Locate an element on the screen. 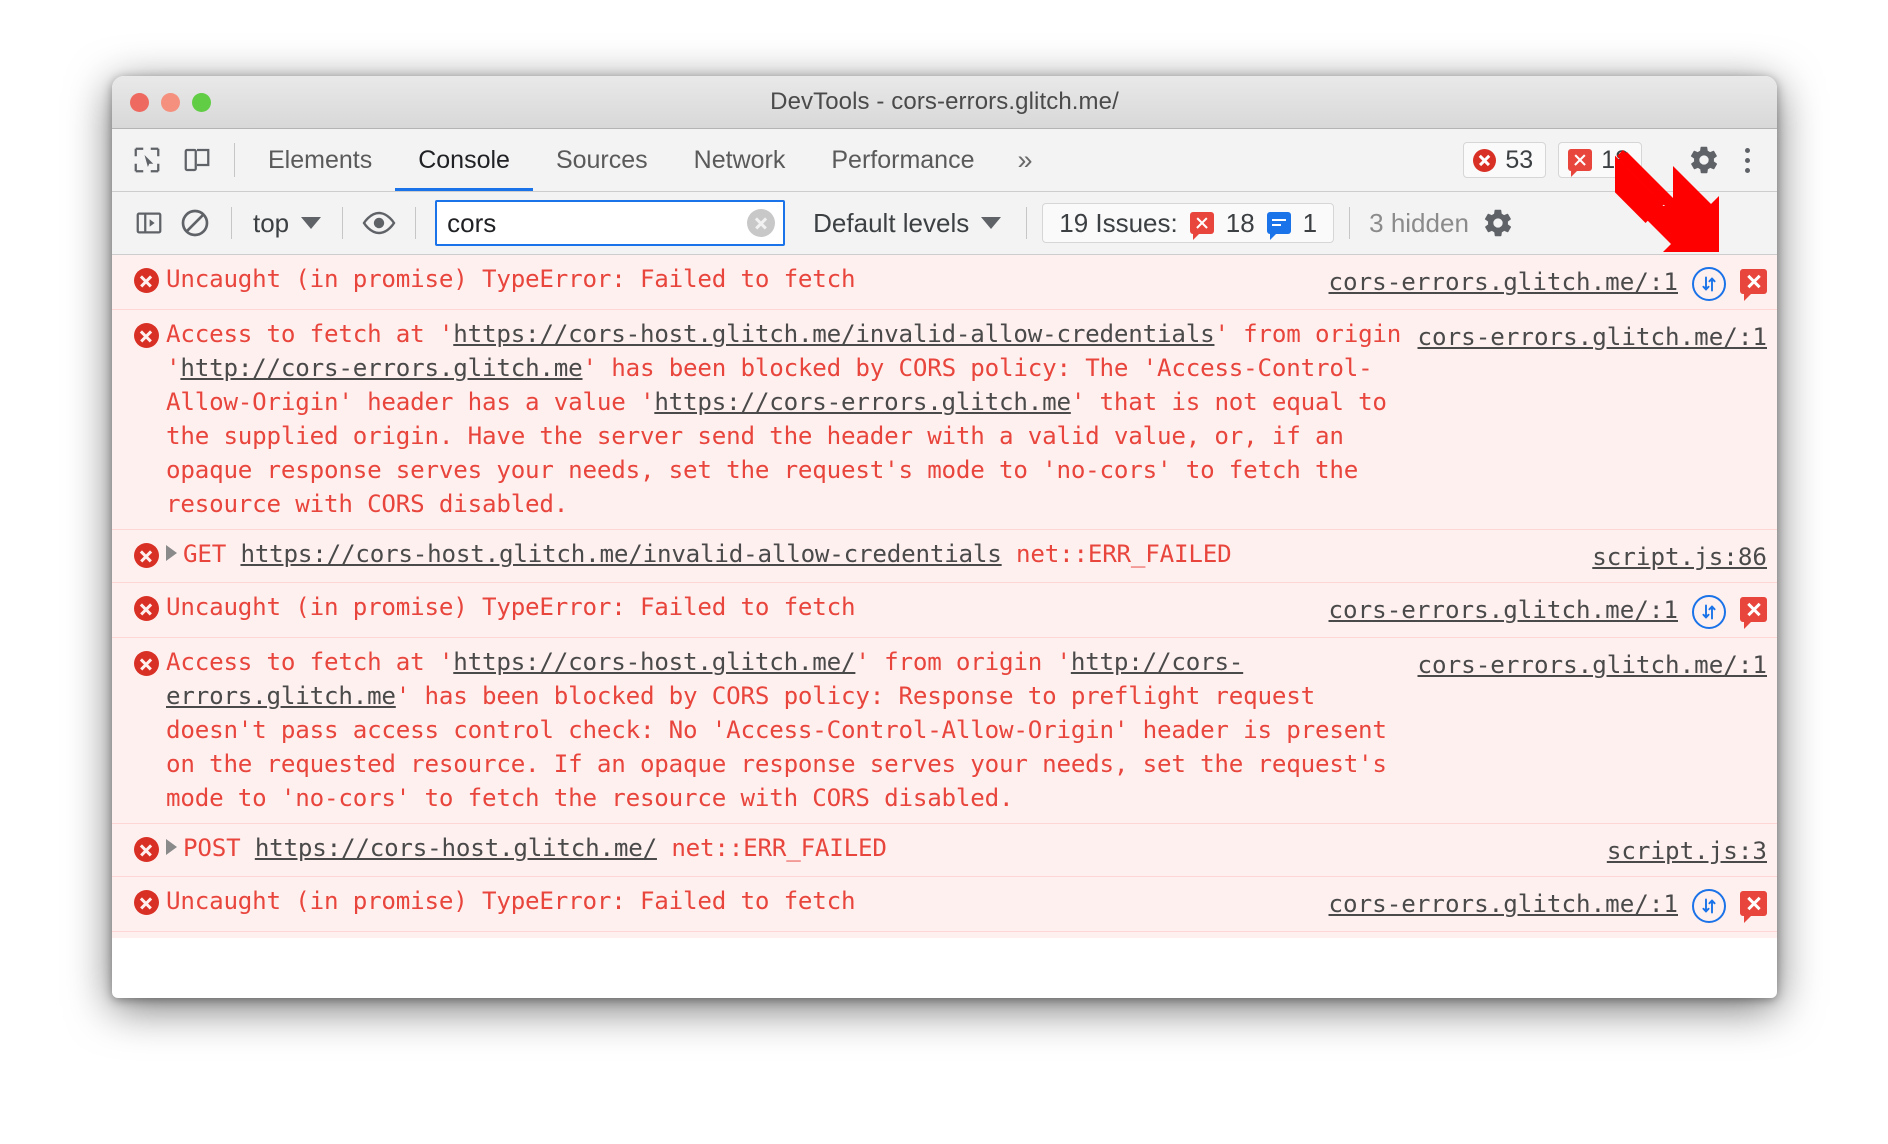  issues-error-count: 18 is located at coordinates (1240, 222).